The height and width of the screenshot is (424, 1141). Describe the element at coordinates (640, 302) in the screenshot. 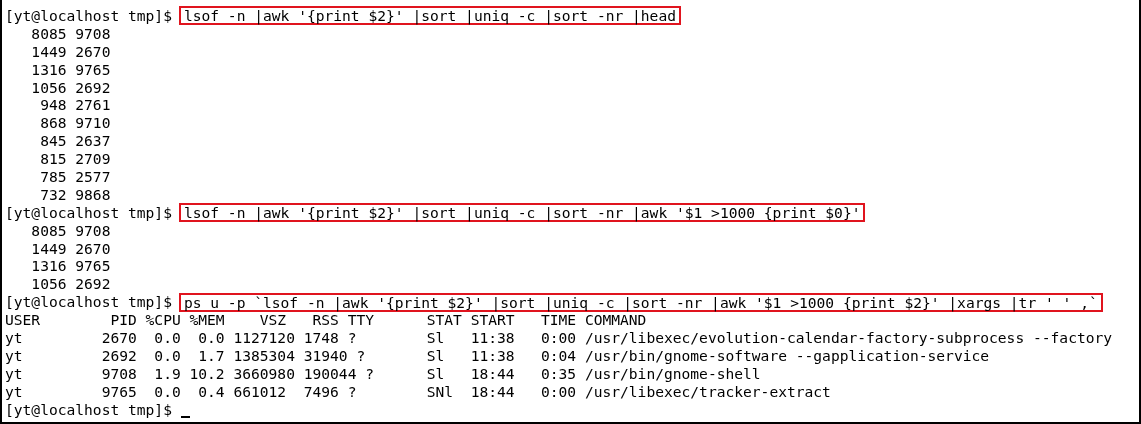

I see `command-text: ps u -p `lsof -n |awk '{print $2}' |sort |uniq -c |sort -nr |awk '$1 >1000 {print $2}' |xargs |tr ' ' ,`` at that location.